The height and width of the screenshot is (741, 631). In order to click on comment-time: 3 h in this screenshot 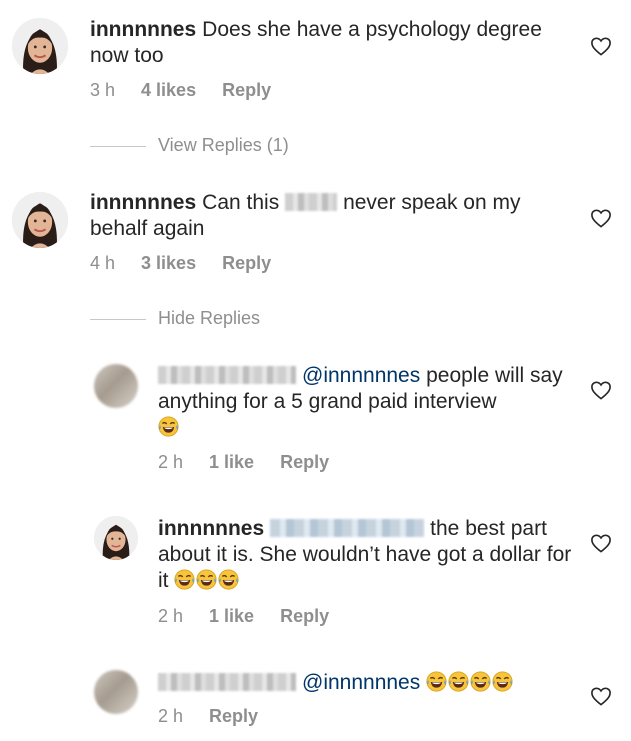, I will do `click(103, 90)`.